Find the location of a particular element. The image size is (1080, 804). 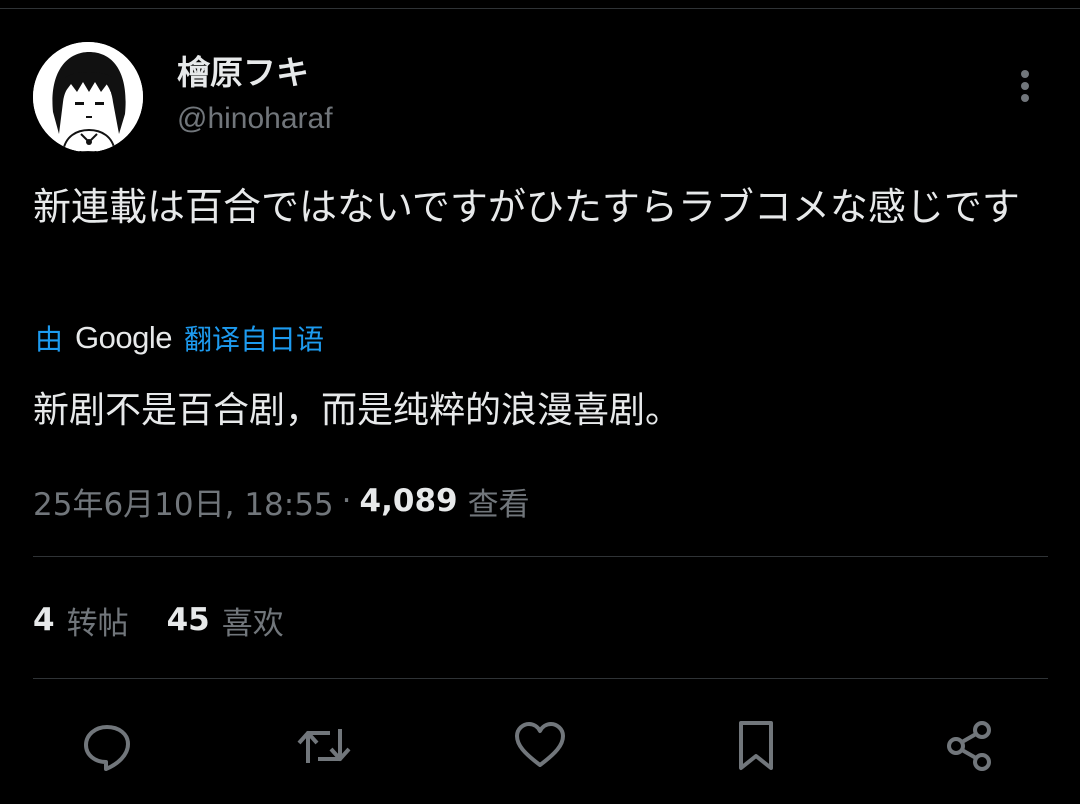

translated-text: 新剧不是百合剧，而是纯粹的浪漫喜剧。 is located at coordinates (357, 410).